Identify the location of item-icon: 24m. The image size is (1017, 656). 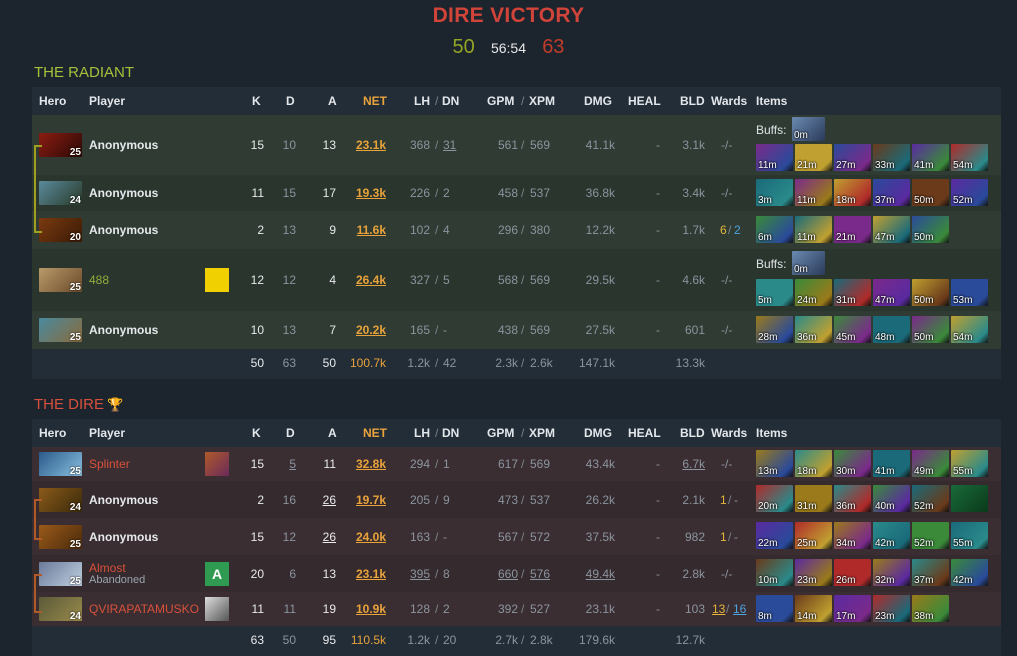
(813, 292).